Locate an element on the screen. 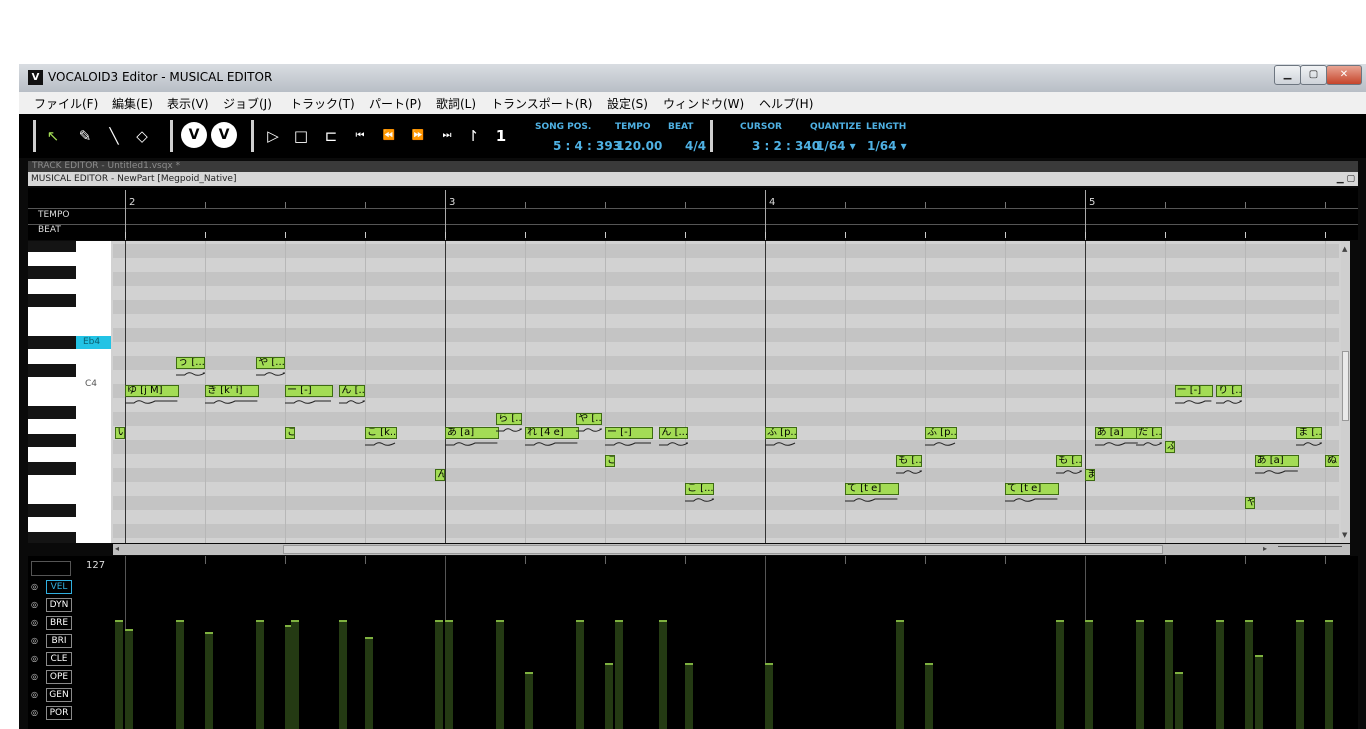  param-label: POR is located at coordinates (59, 713).